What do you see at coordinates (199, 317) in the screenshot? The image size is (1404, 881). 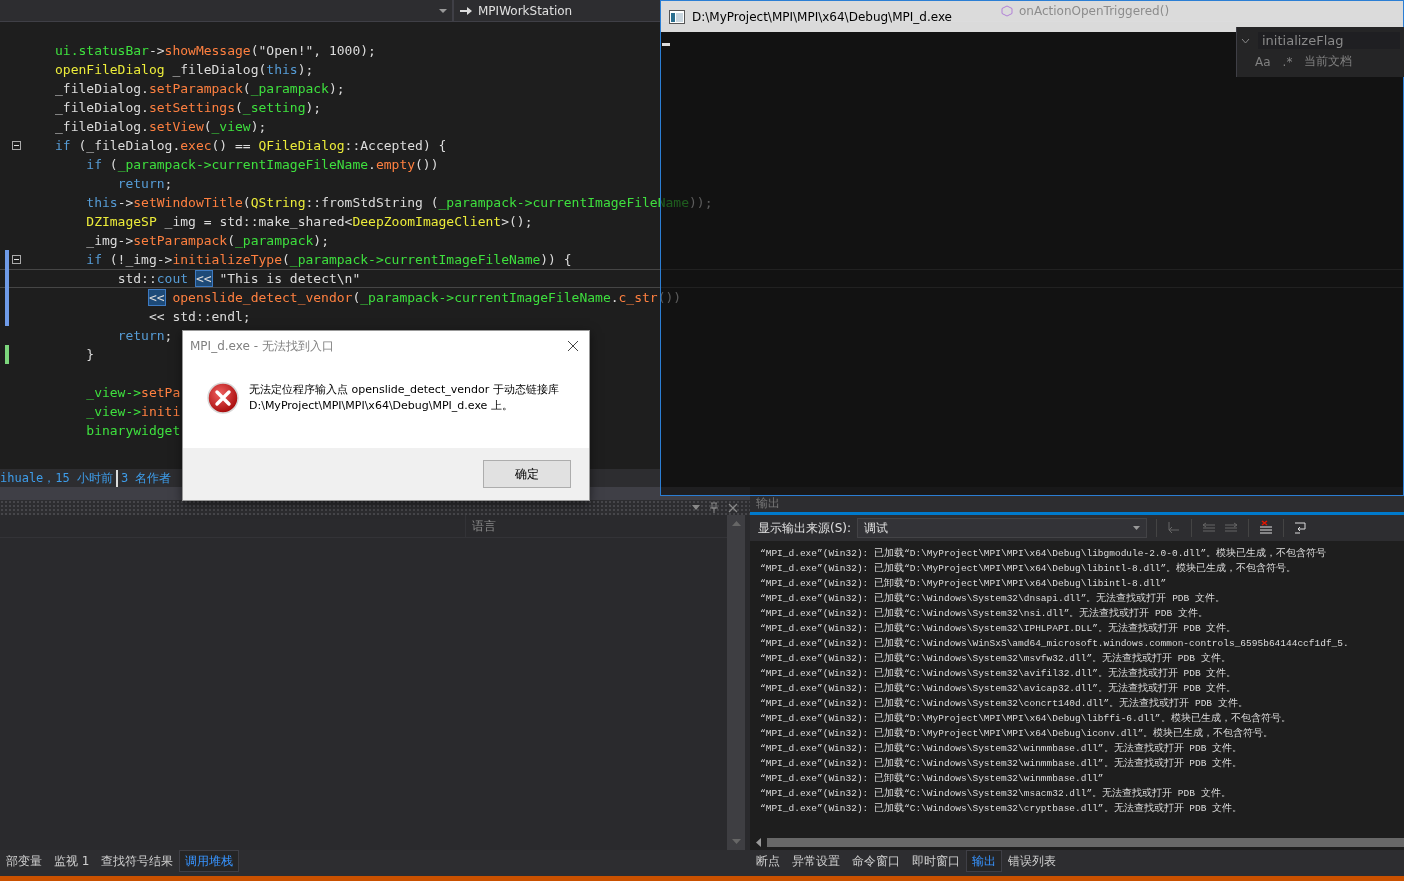 I see `code-line: << std::endl;` at bounding box center [199, 317].